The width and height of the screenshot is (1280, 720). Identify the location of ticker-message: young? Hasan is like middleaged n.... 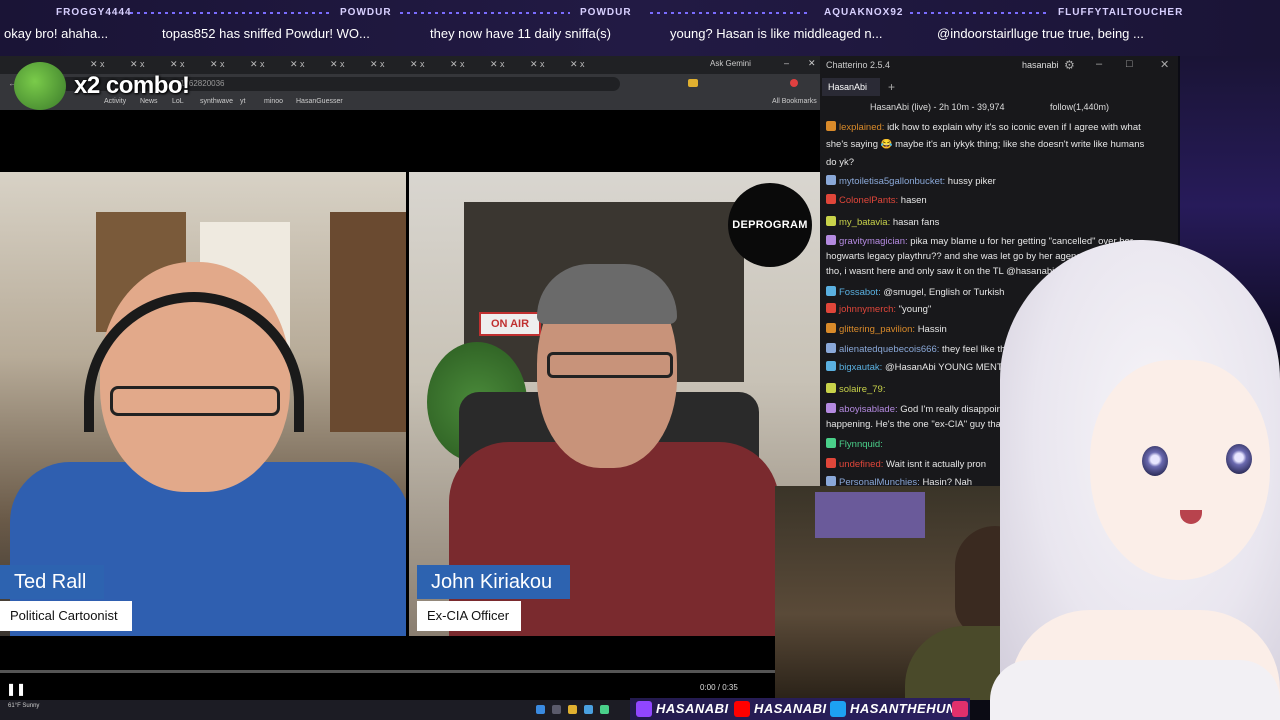
(776, 33).